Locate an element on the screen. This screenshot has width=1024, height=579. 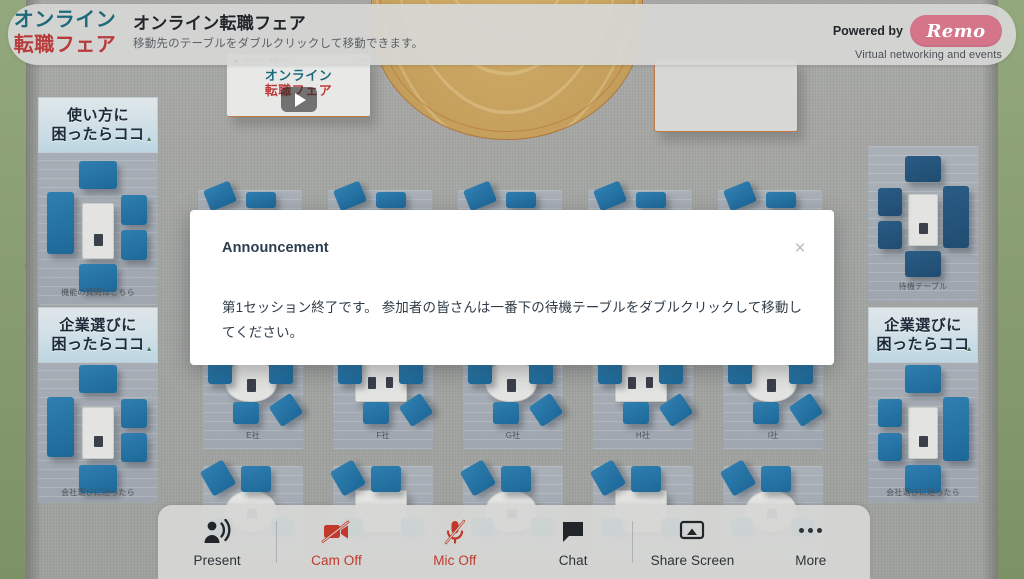
stage-right-panel is located at coordinates (726, 95).